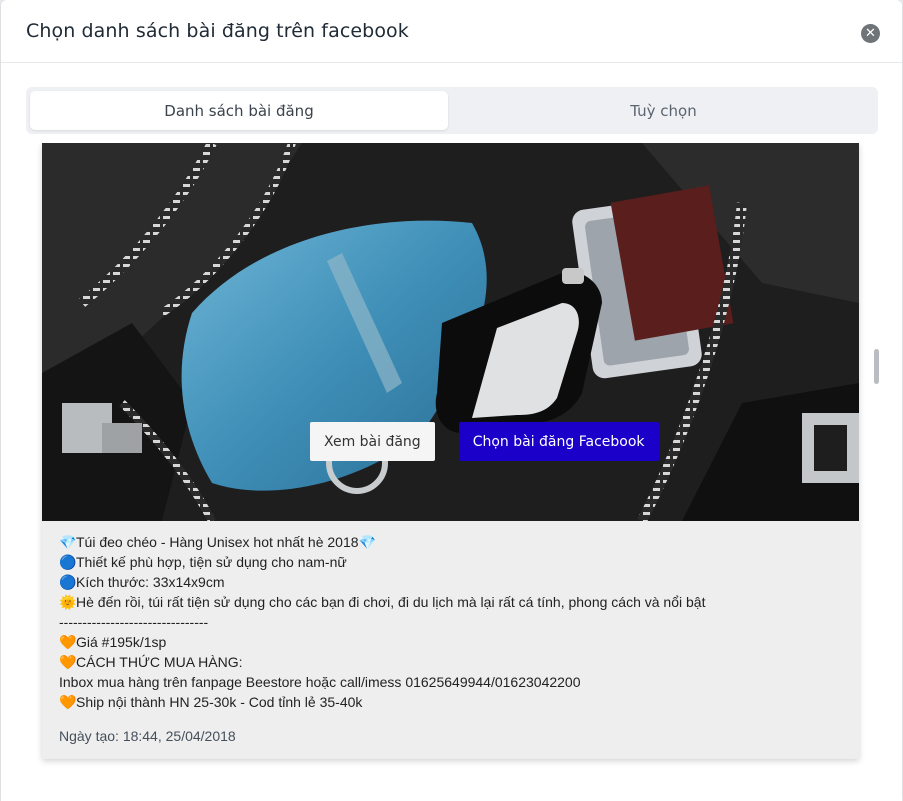 The width and height of the screenshot is (903, 801). Describe the element at coordinates (217, 31) in the screenshot. I see `modal-title: Chọn danh sách bài đăng trên facebook` at that location.